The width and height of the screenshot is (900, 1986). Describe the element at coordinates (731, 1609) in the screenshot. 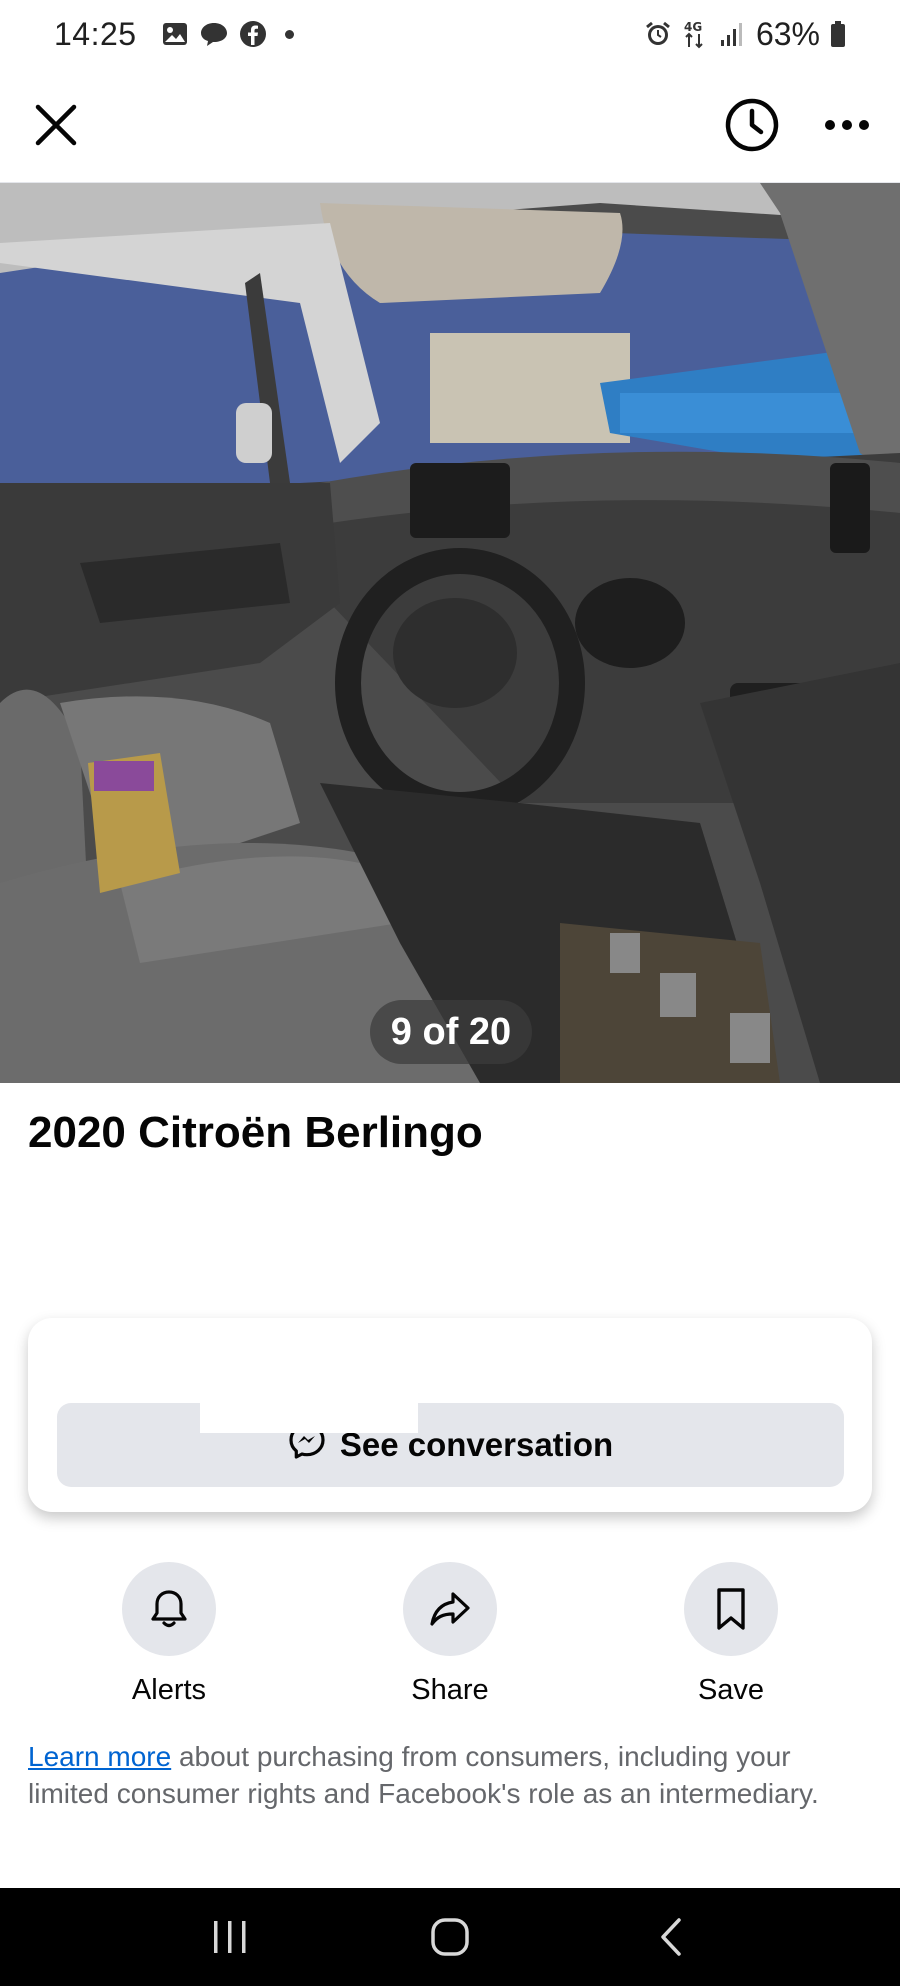

I see `bookmark-icon` at that location.